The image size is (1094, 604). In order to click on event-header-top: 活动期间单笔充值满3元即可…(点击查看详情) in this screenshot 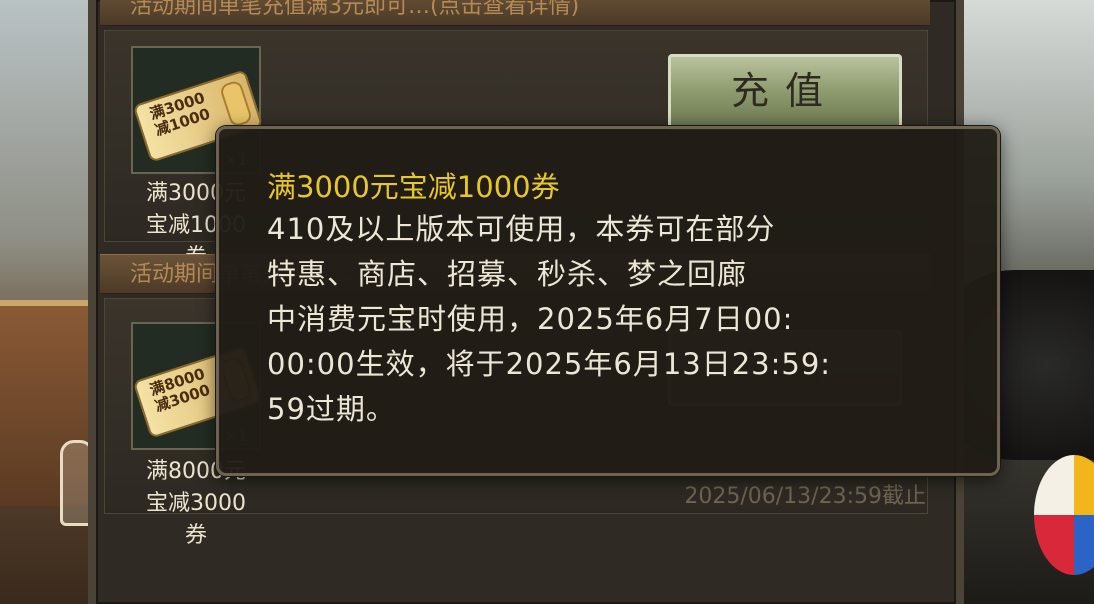, I will do `click(515, 13)`.